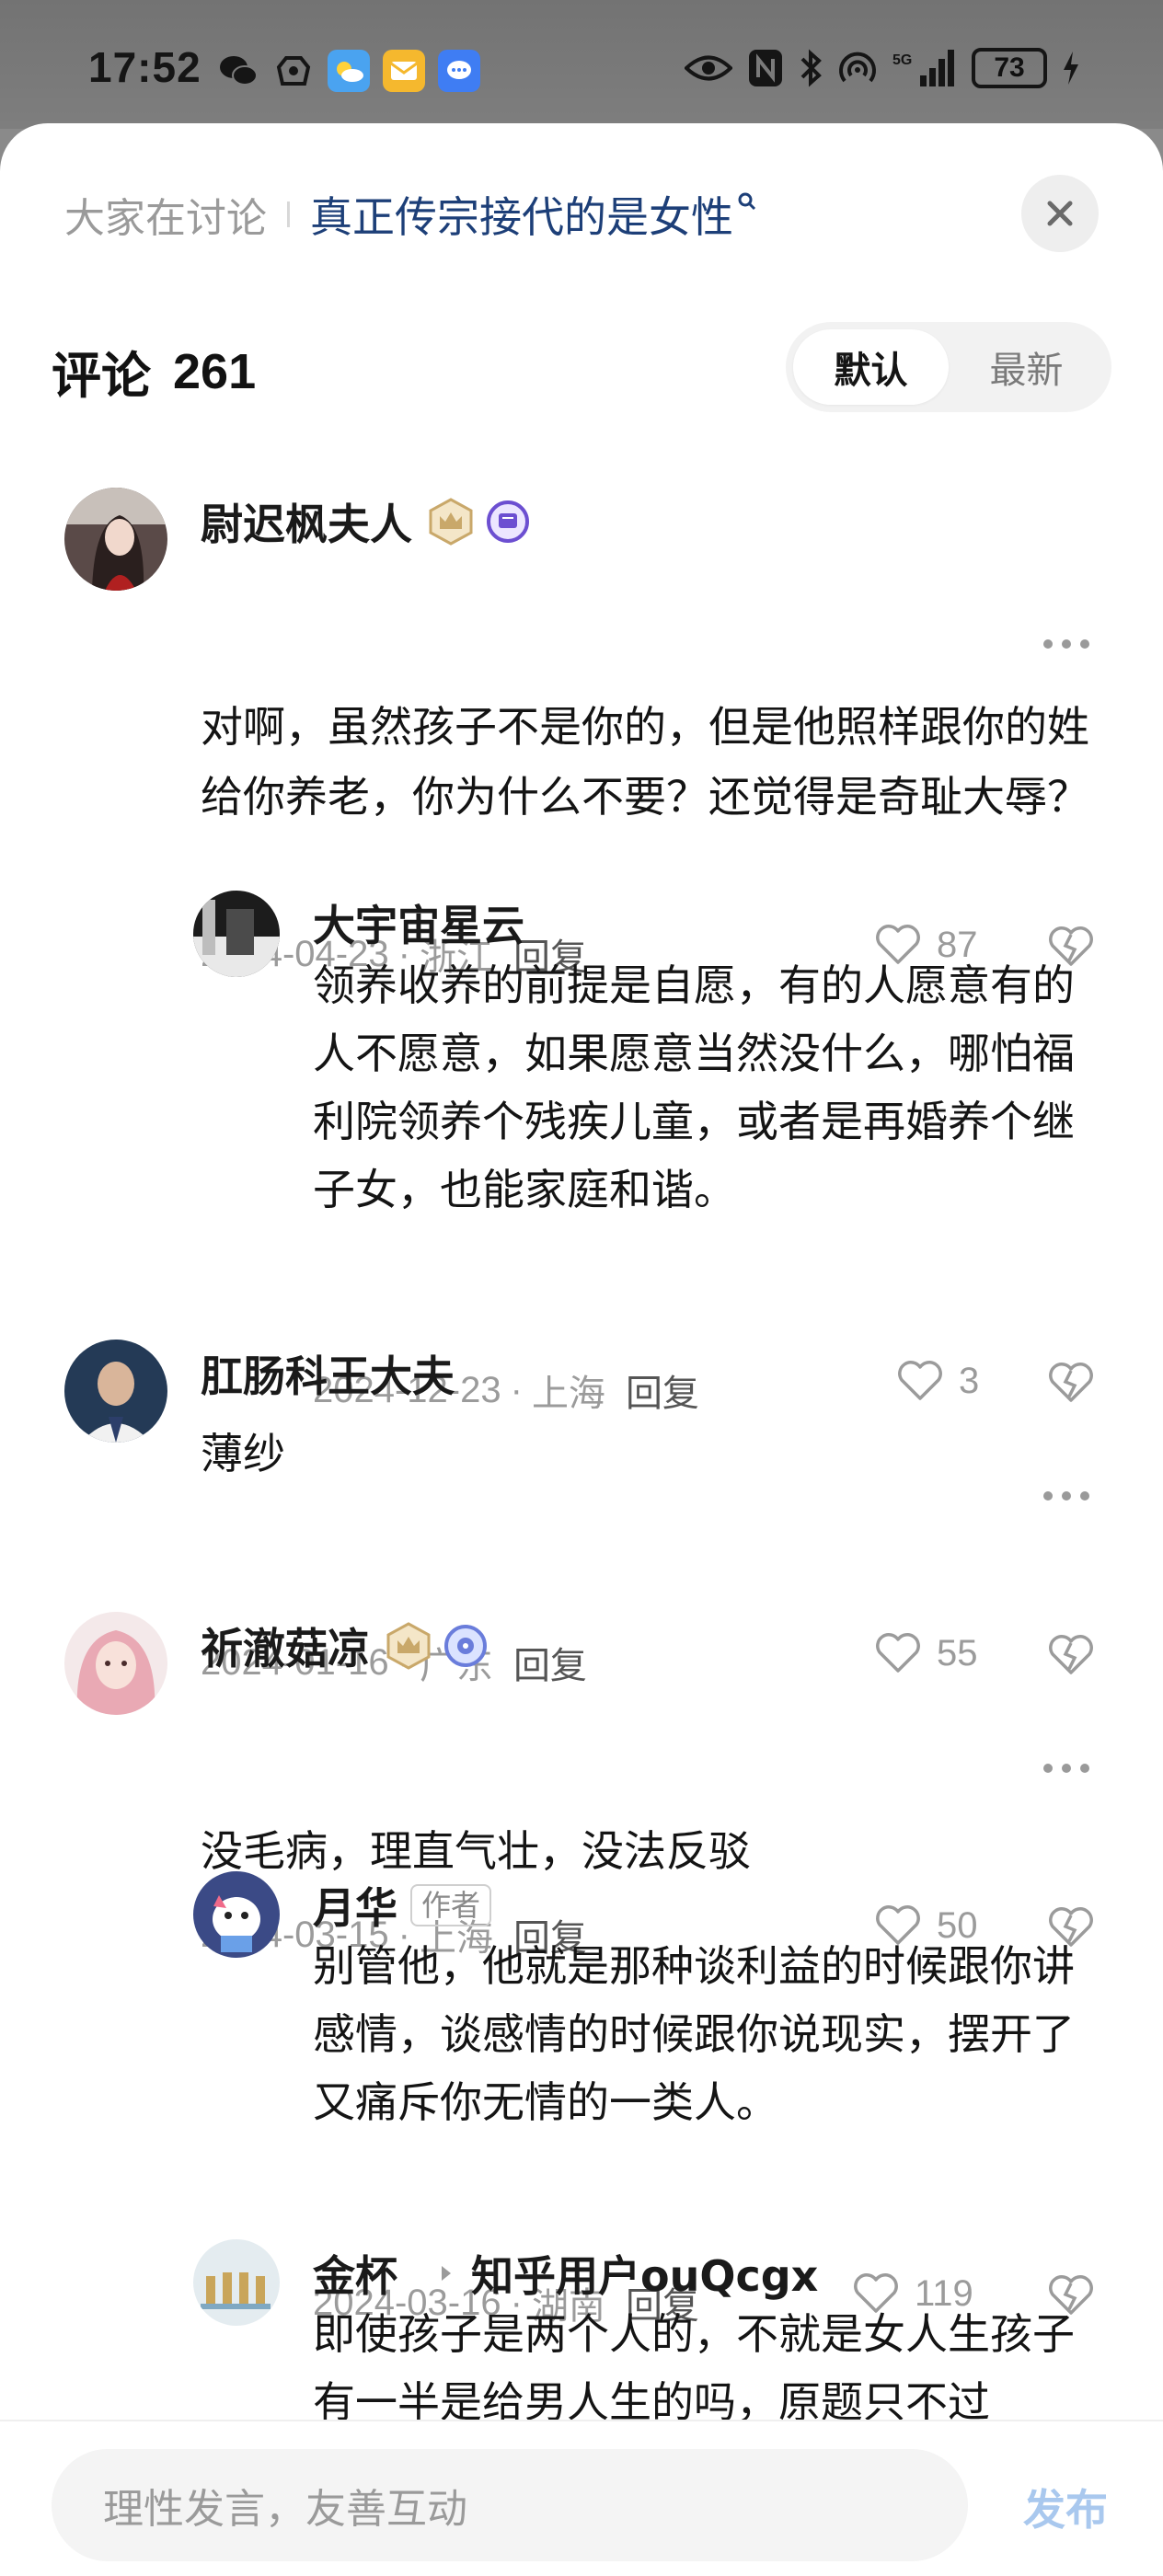  I want to click on reply-arrow-icon, so click(447, 2273).